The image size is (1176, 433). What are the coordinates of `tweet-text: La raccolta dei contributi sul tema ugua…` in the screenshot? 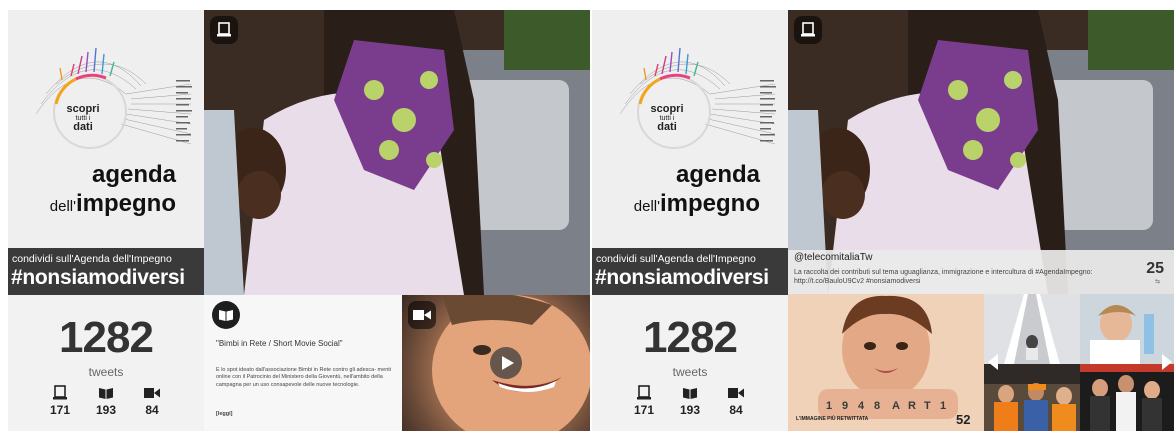 It's located at (943, 277).